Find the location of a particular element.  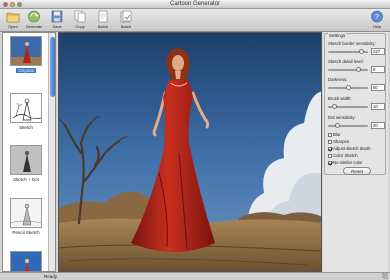

blur-checkbox: Blur is located at coordinates (334, 134).